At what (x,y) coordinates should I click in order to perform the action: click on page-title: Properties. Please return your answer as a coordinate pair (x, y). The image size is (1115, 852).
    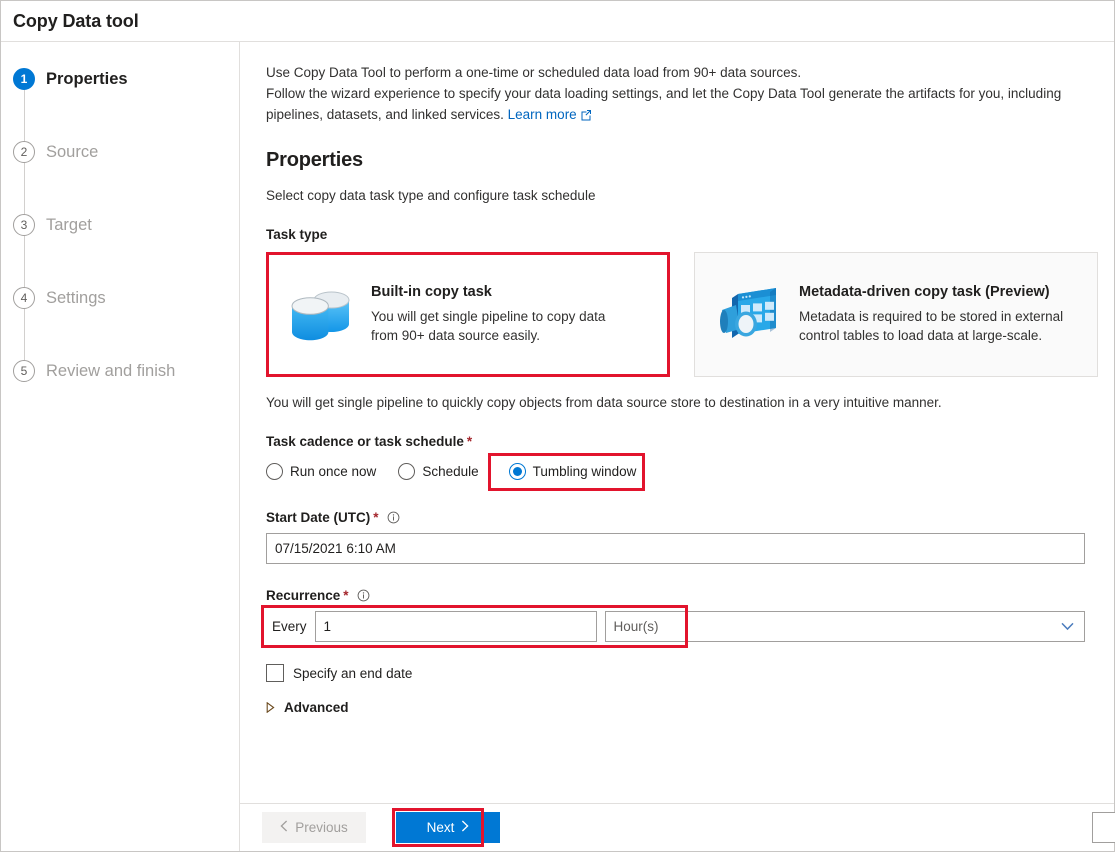
    Looking at the image, I should click on (314, 160).